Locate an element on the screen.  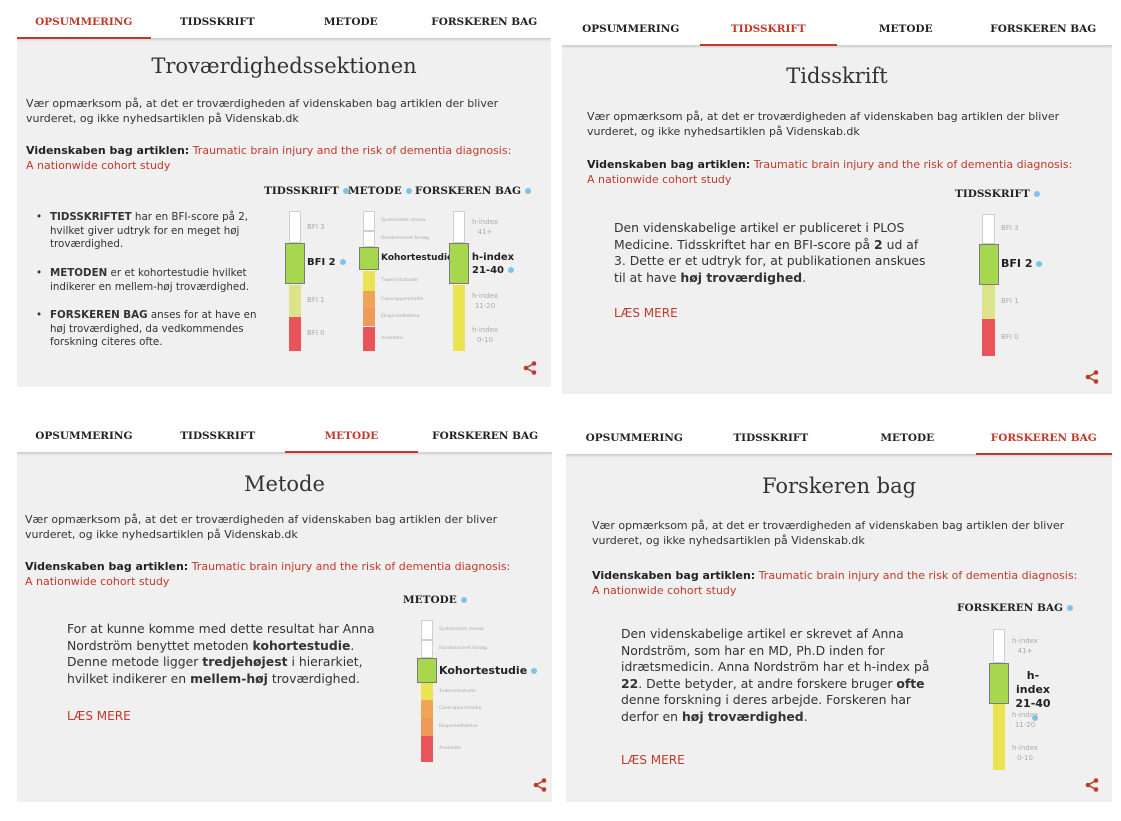
scale-level-label: h-index 0-10 is located at coordinates (485, 334).